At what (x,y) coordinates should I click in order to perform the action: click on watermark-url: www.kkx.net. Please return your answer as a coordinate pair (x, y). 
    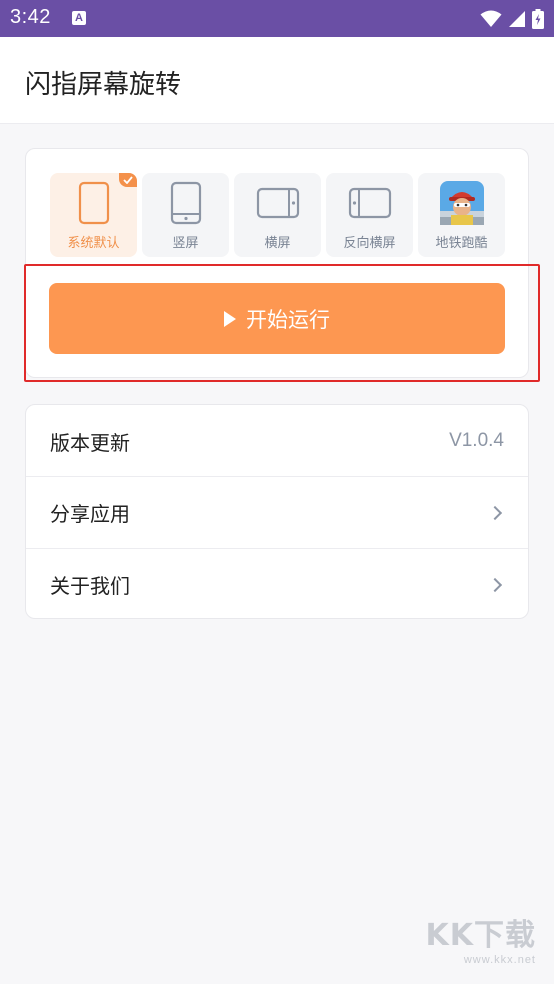
    Looking at the image, I should click on (499, 960).